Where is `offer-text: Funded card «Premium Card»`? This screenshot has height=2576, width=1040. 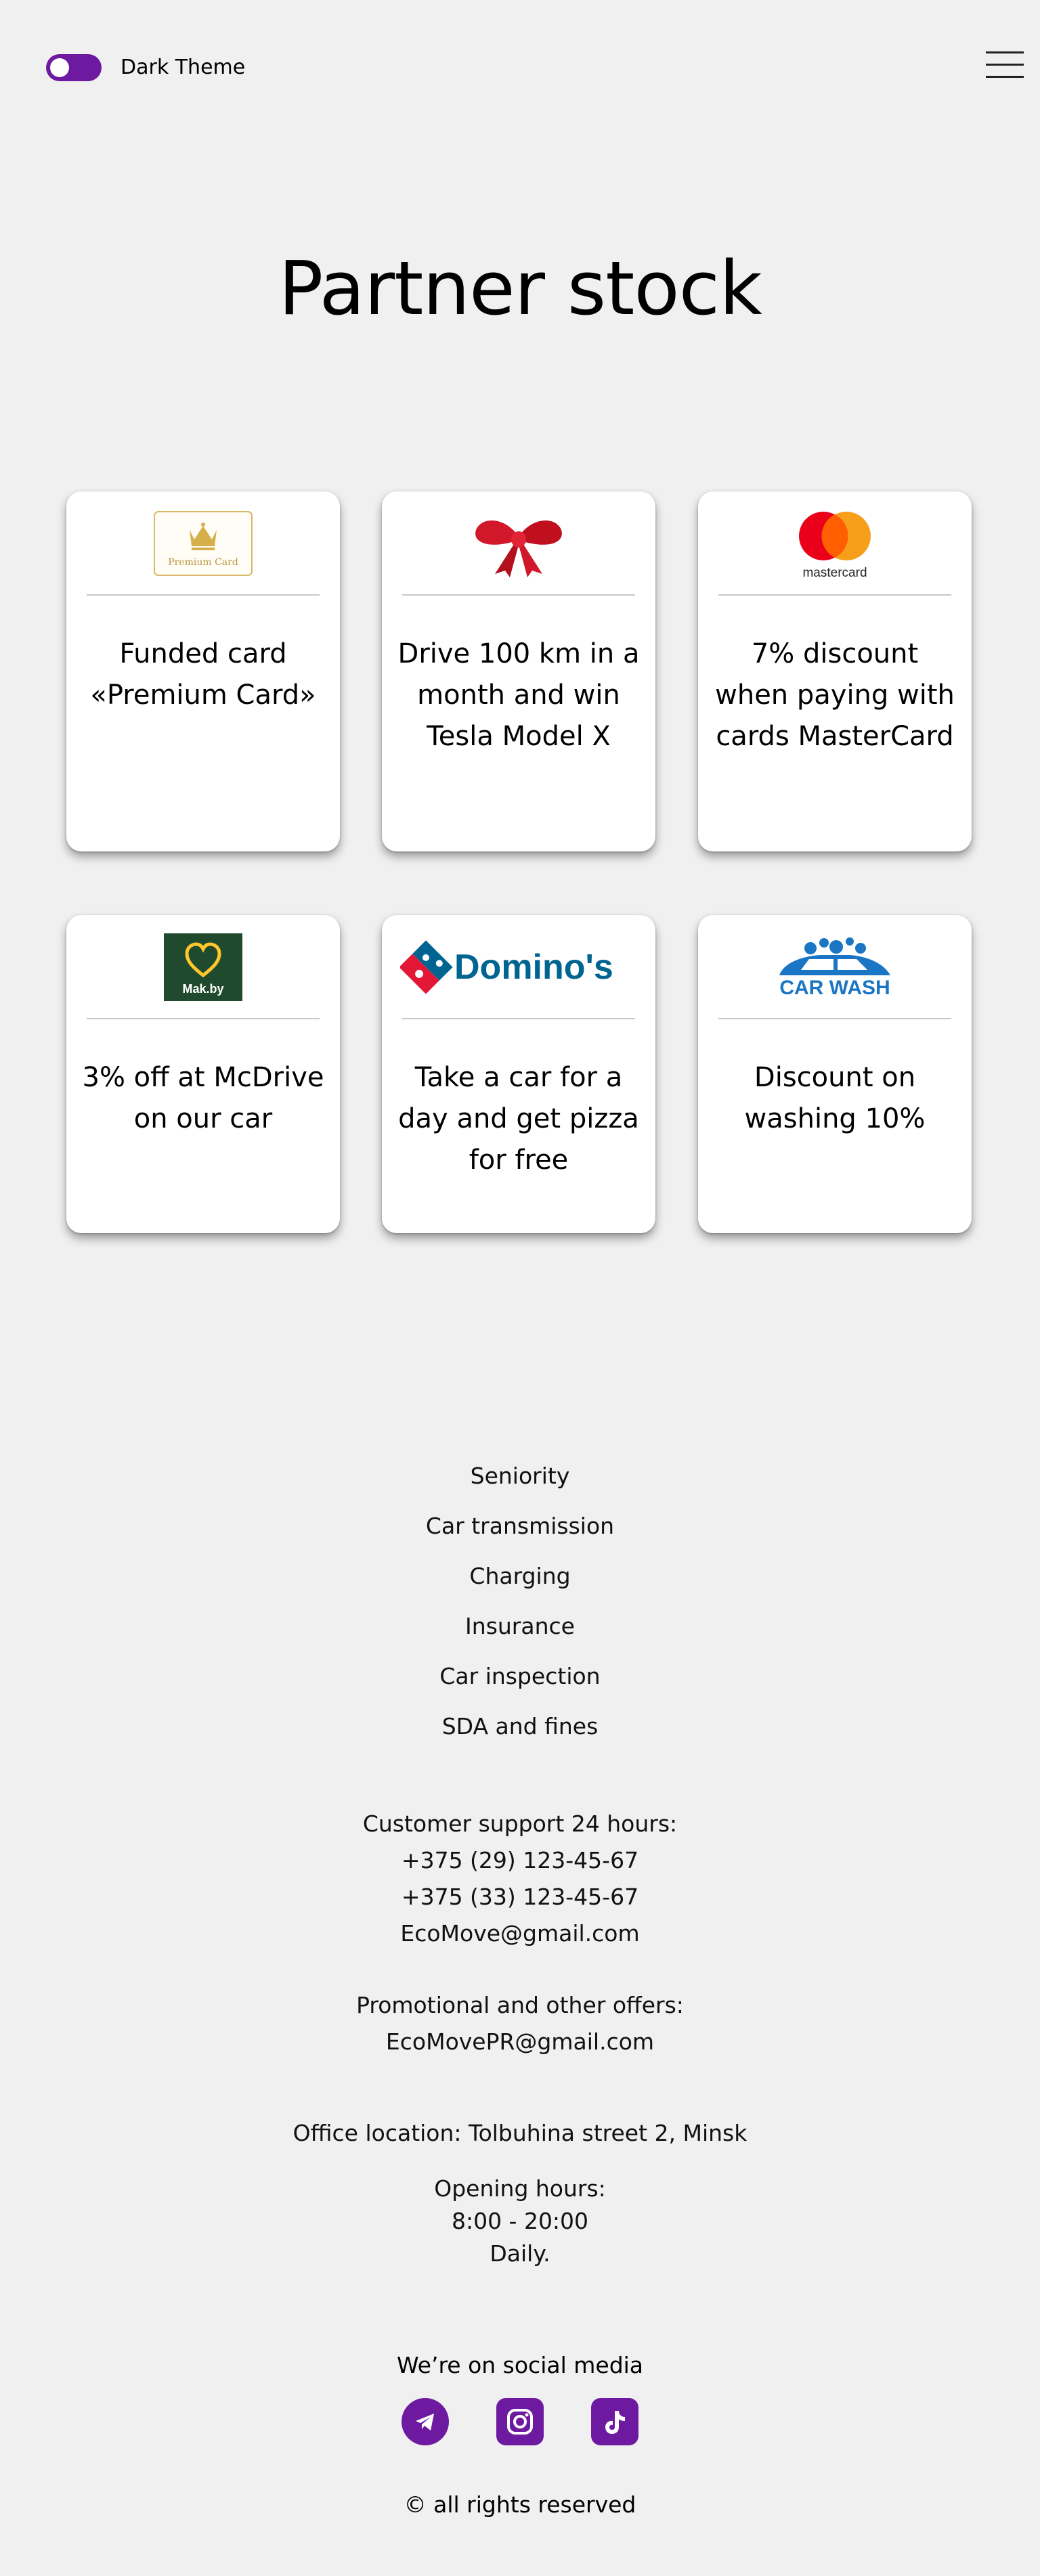 offer-text: Funded card «Premium Card» is located at coordinates (203, 674).